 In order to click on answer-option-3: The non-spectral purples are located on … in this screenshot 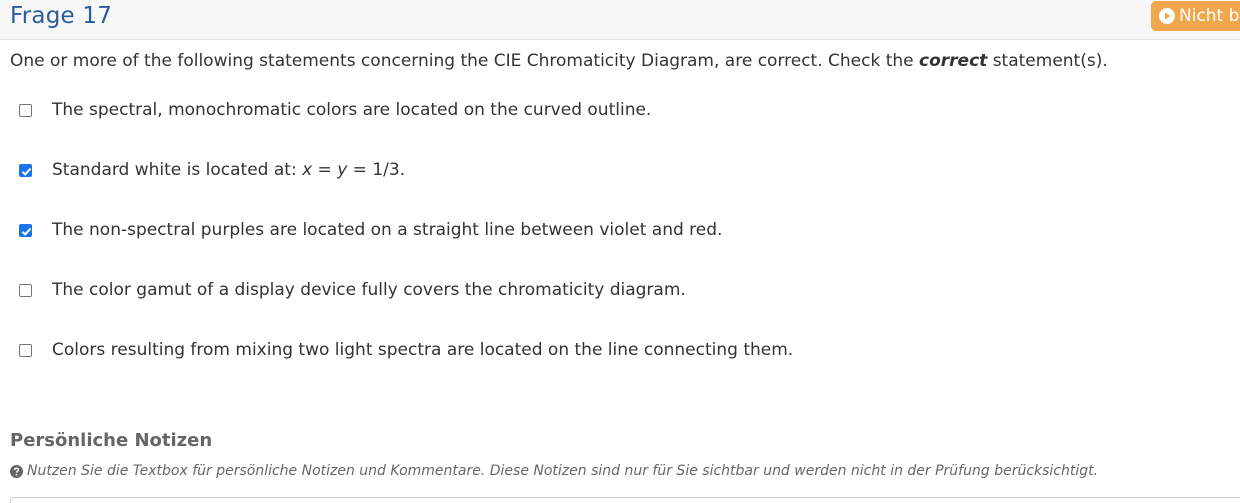, I will do `click(370, 230)`.